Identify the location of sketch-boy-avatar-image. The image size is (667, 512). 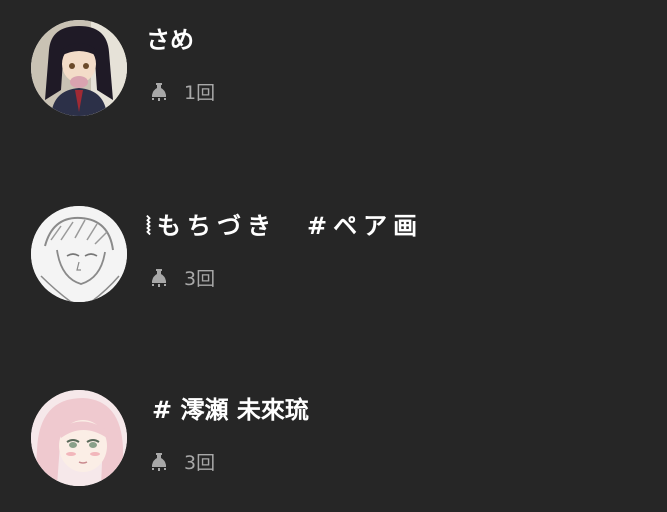
(79, 254).